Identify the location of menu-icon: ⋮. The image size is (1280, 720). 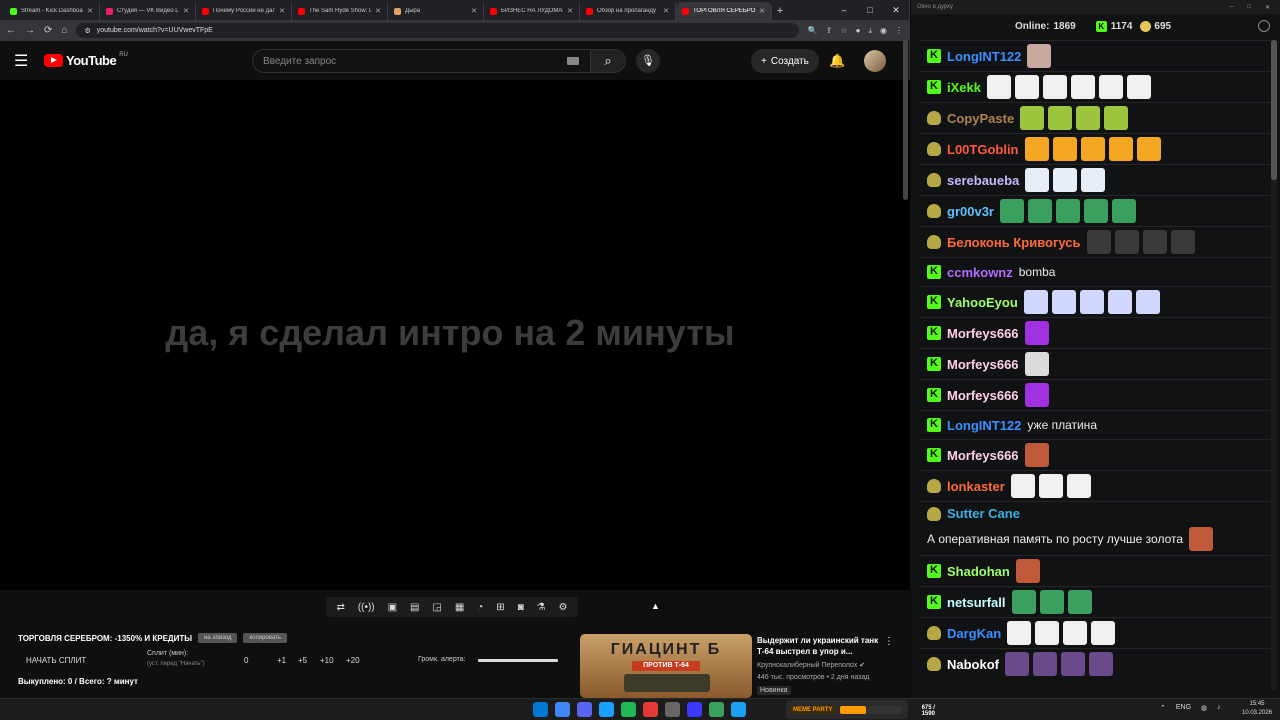
(899, 31).